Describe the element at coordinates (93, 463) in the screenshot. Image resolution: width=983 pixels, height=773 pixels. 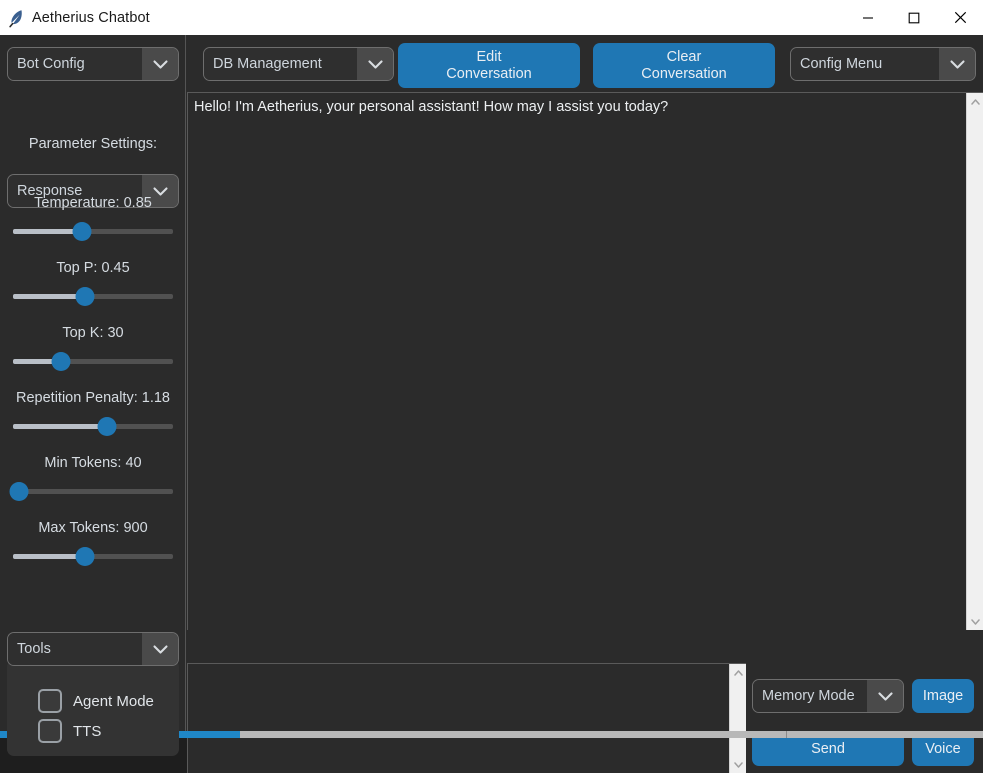
I see `slider-min-tokens-label: Min Tokens: 40` at that location.